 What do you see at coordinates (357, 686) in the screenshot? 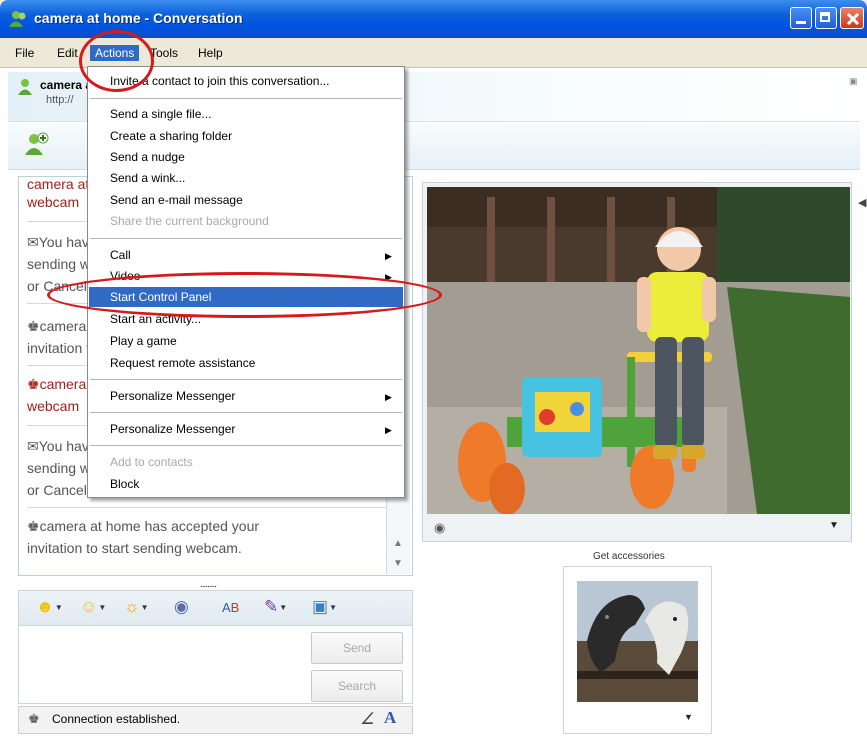
I see `search-button: Search` at bounding box center [357, 686].